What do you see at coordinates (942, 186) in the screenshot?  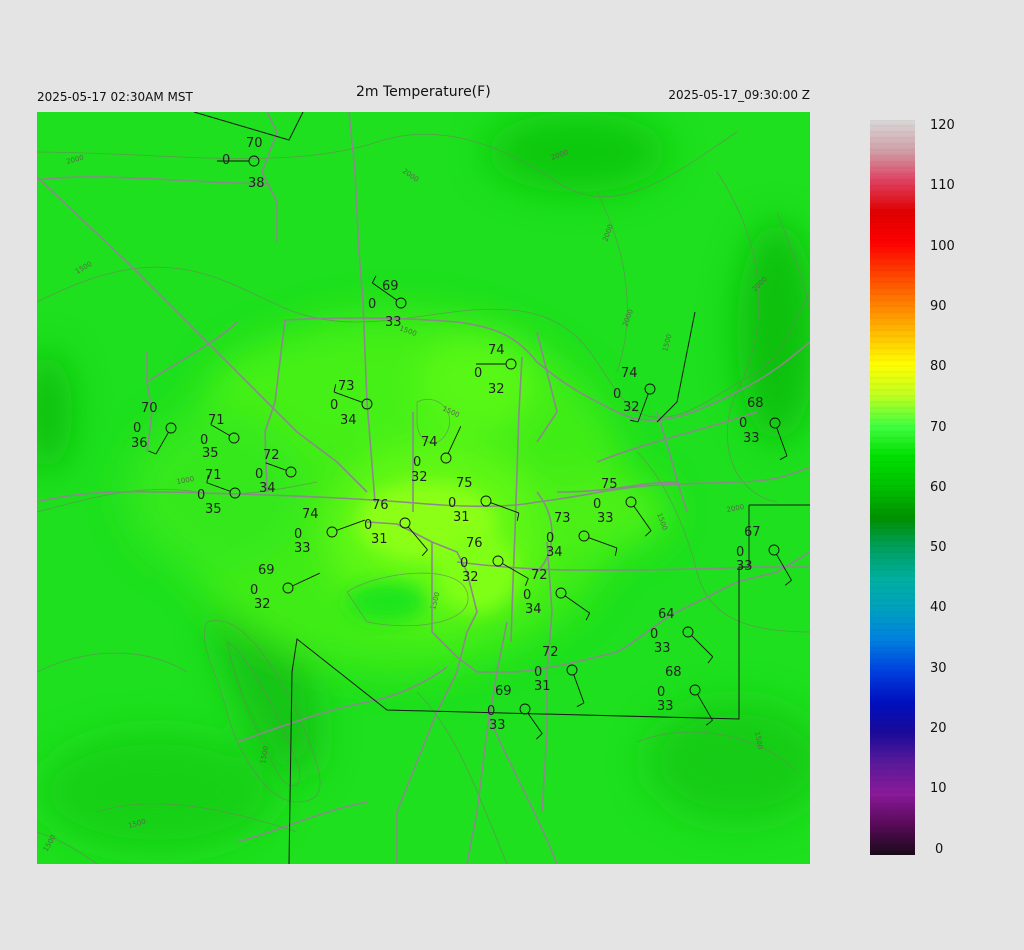 I see `colorbar-tick-label: 110` at bounding box center [942, 186].